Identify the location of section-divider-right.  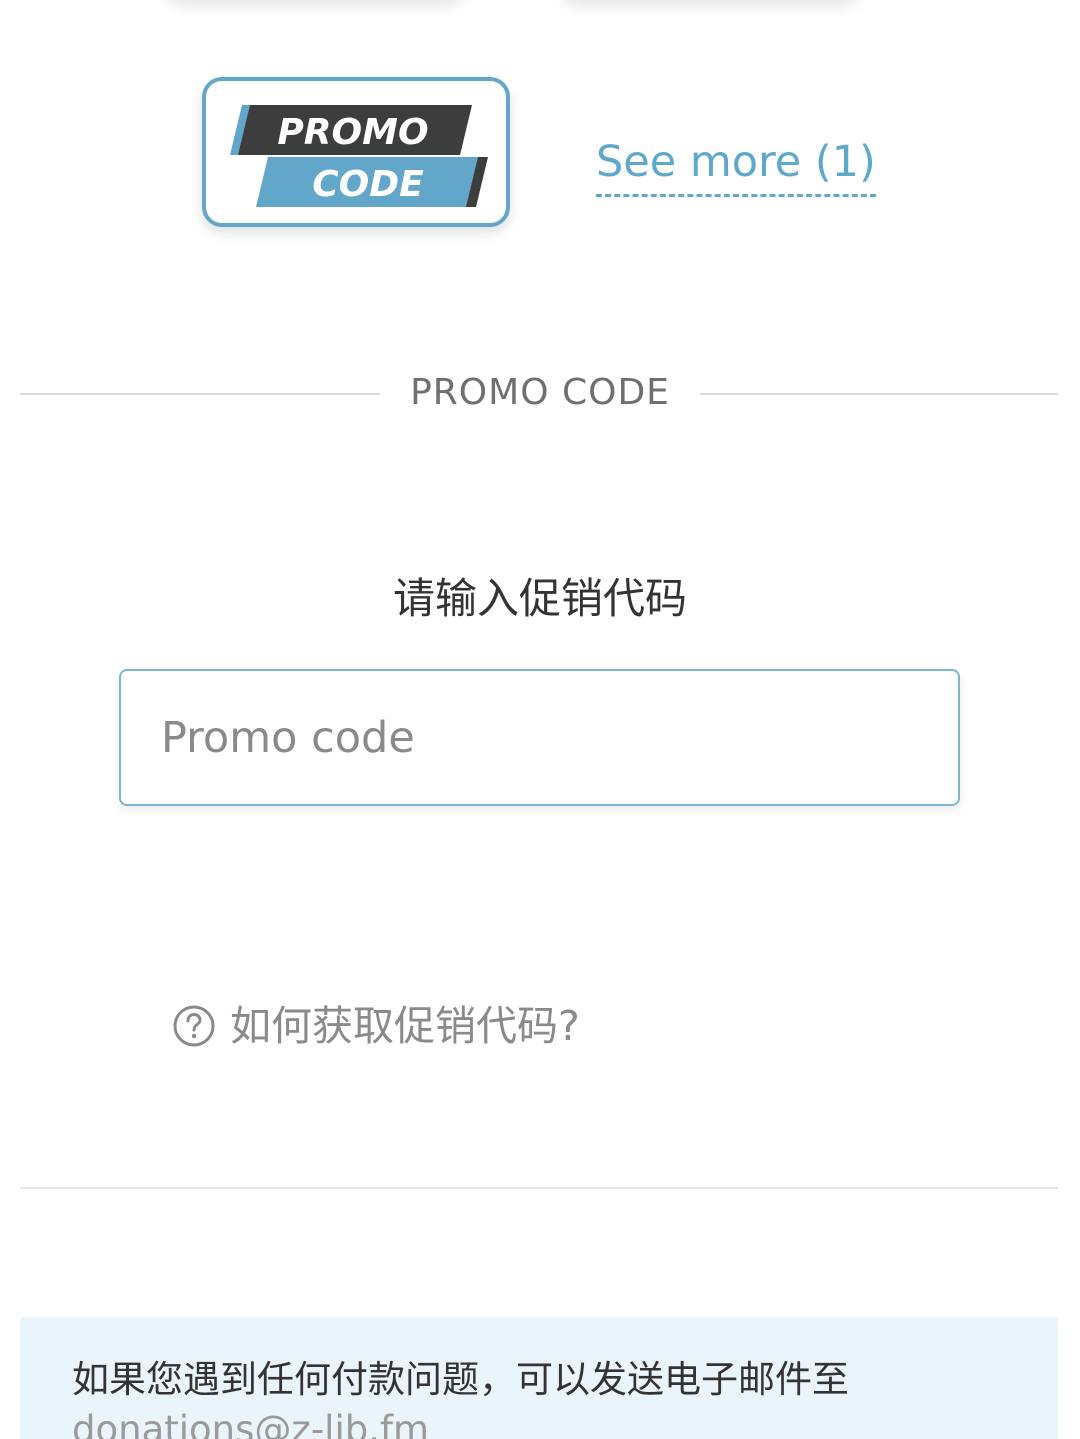
(879, 394).